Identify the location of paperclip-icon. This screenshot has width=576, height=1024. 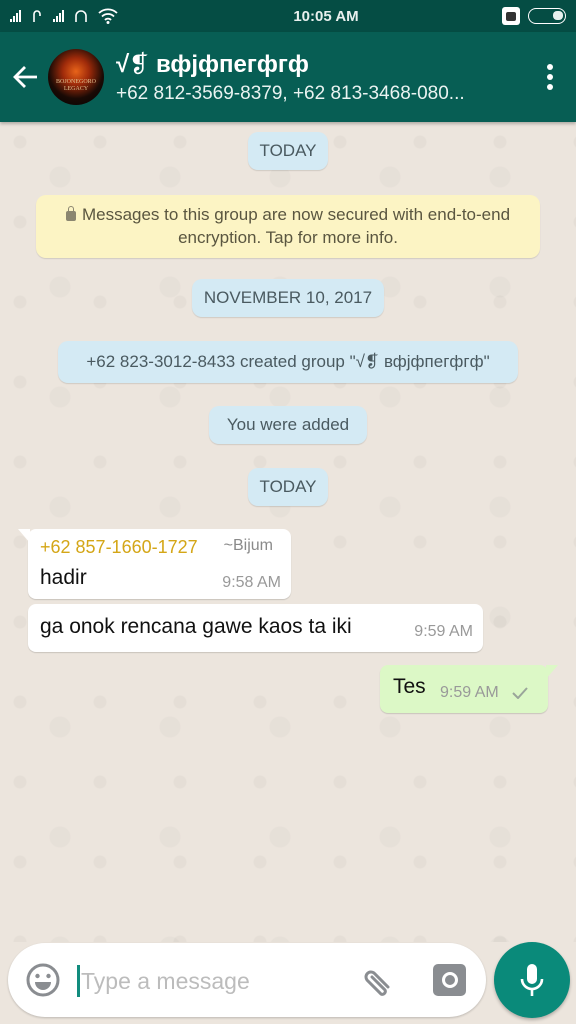
(378, 981).